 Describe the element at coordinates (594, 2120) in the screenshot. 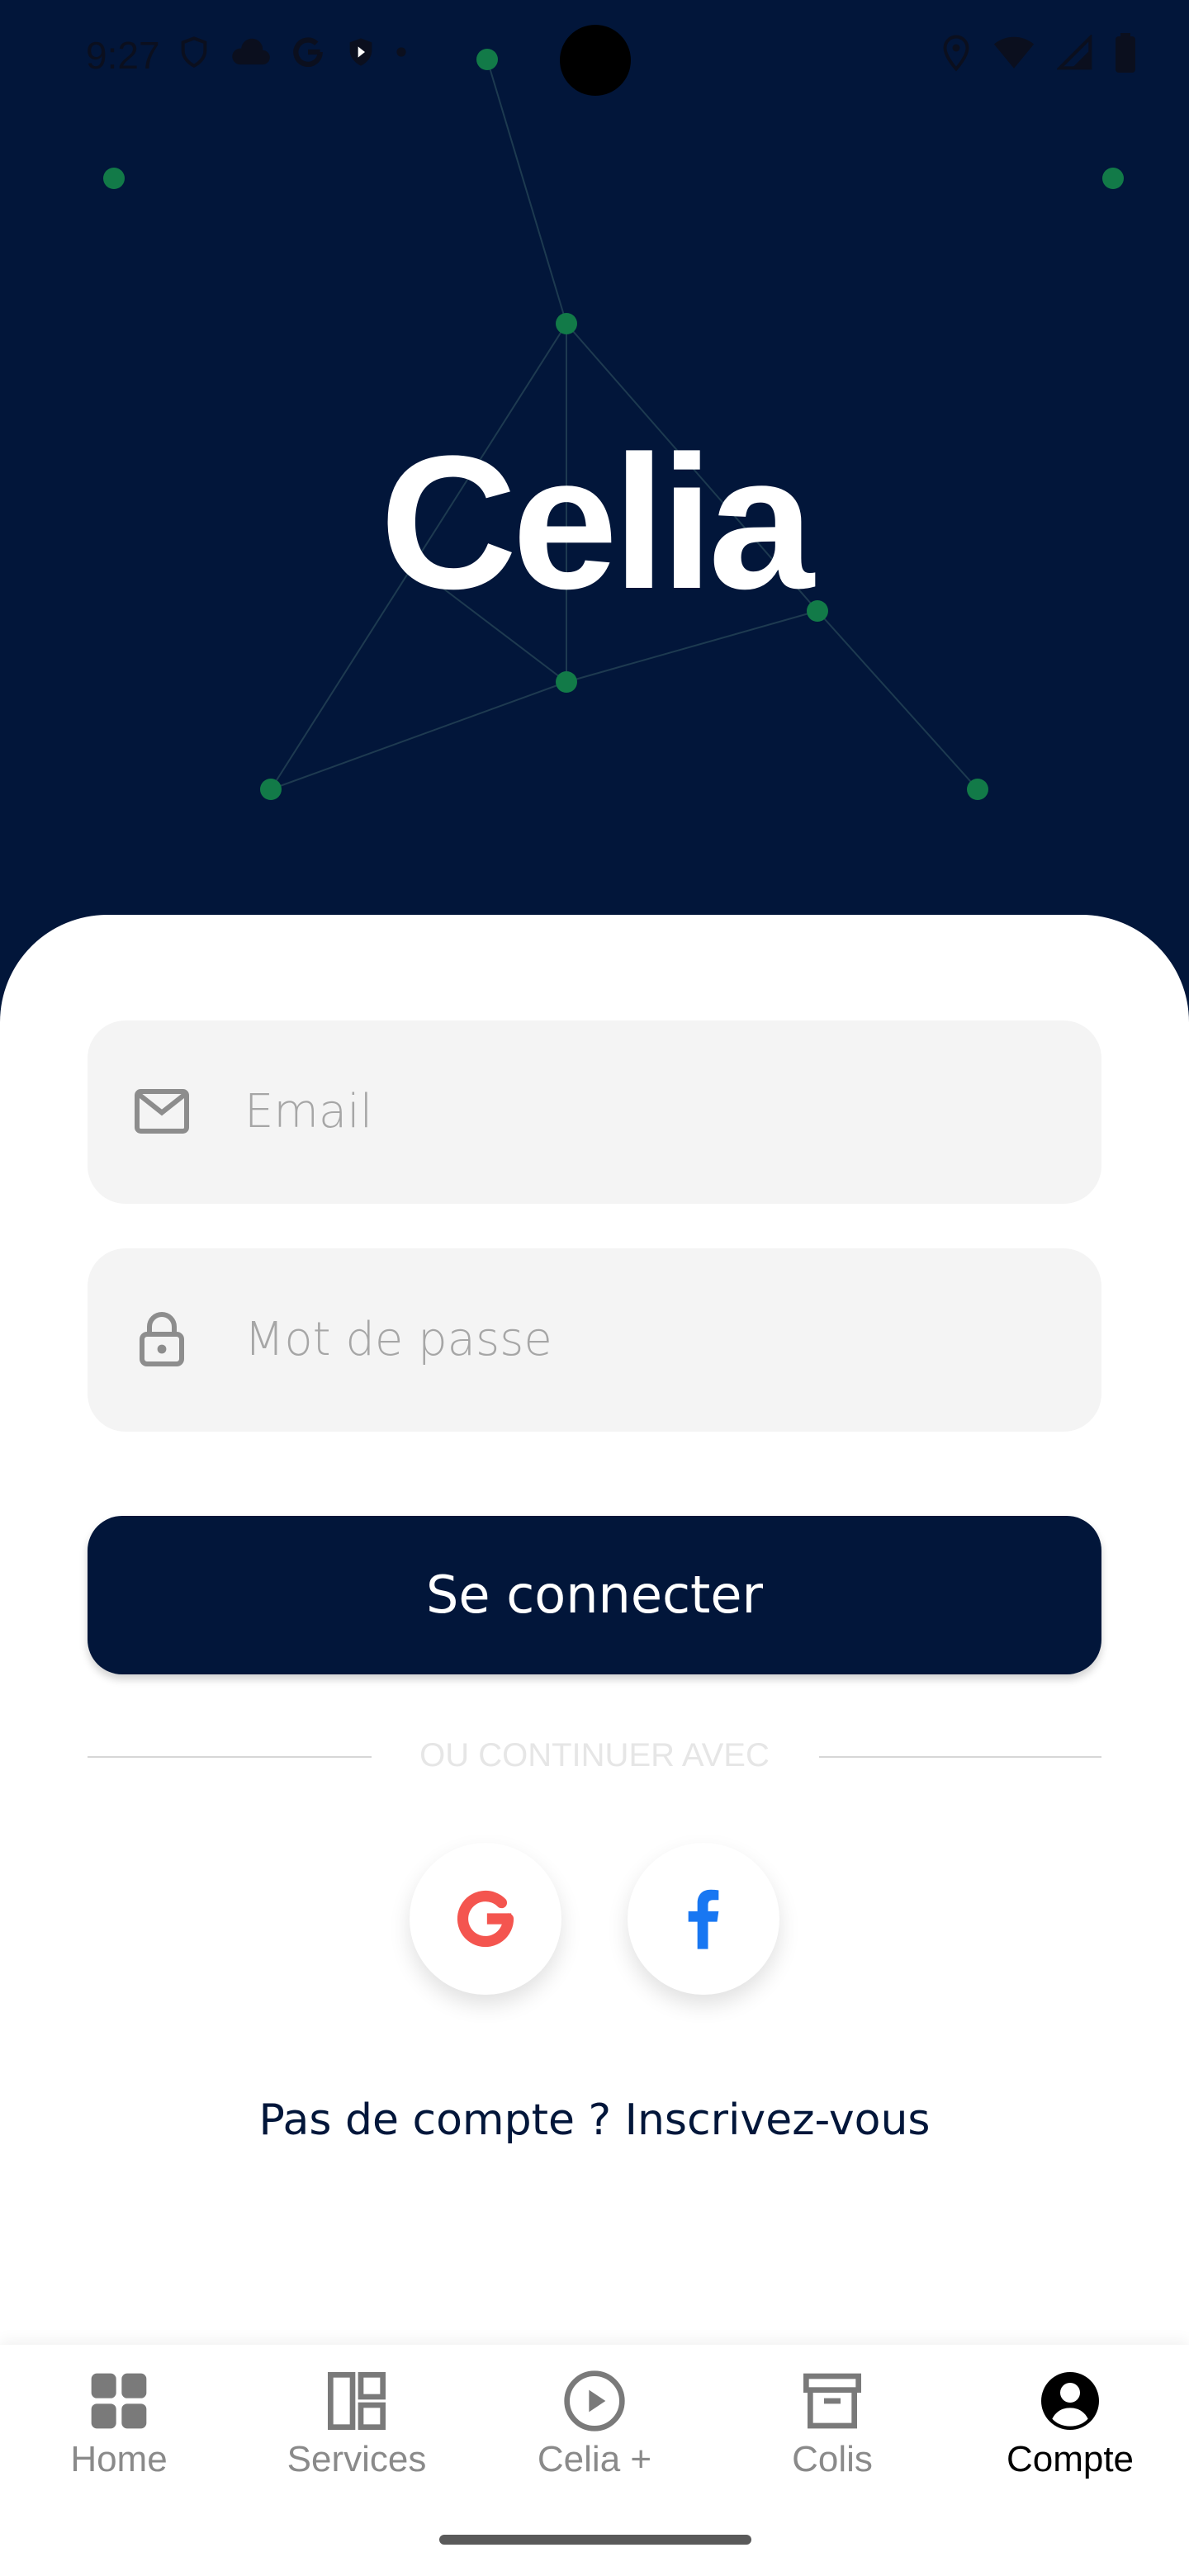

I see `signup-link: Pas de compte ? Inscrivez-vous` at that location.